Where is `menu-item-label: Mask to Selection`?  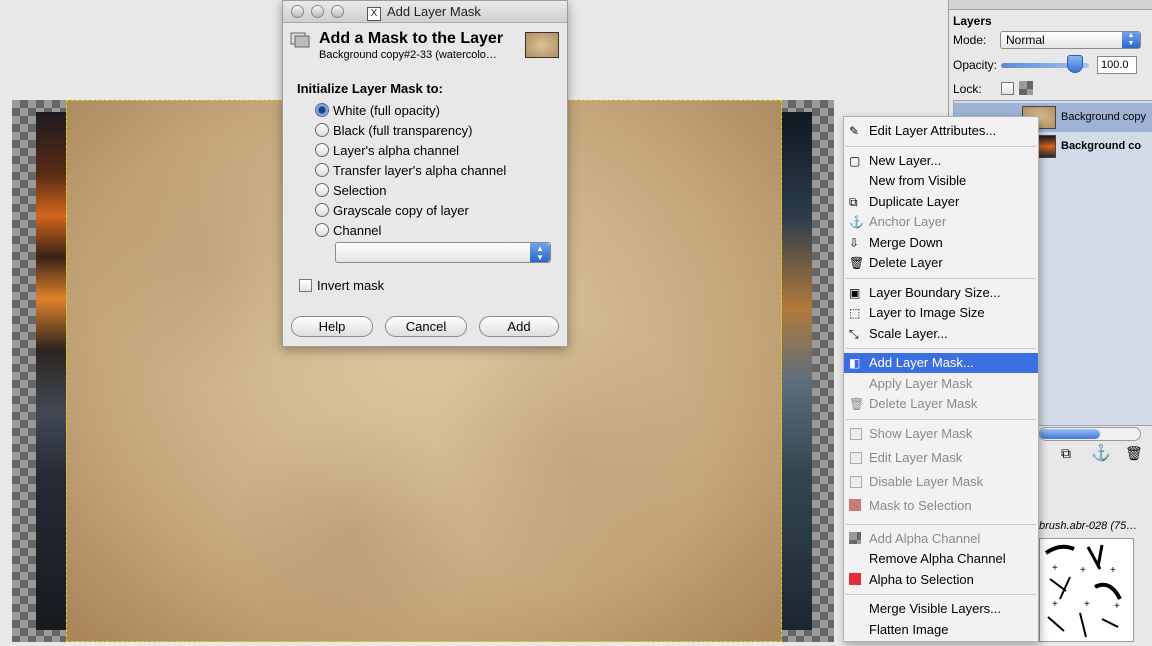 menu-item-label: Mask to Selection is located at coordinates (920, 505).